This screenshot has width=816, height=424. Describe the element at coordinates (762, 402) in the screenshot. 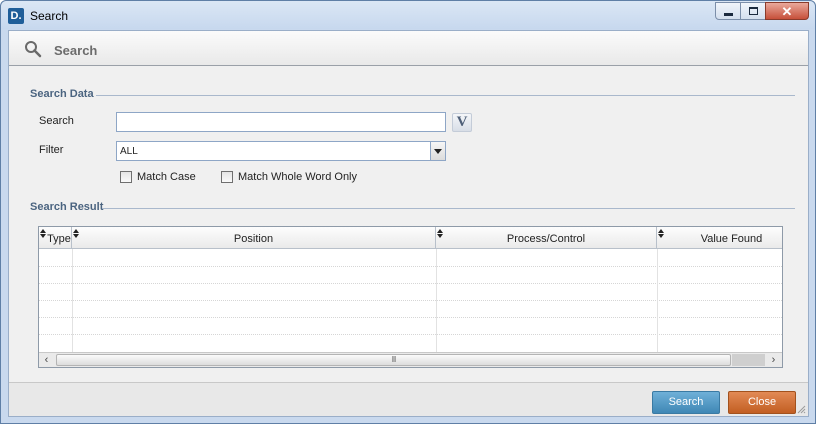

I see `close-button: Close` at that location.